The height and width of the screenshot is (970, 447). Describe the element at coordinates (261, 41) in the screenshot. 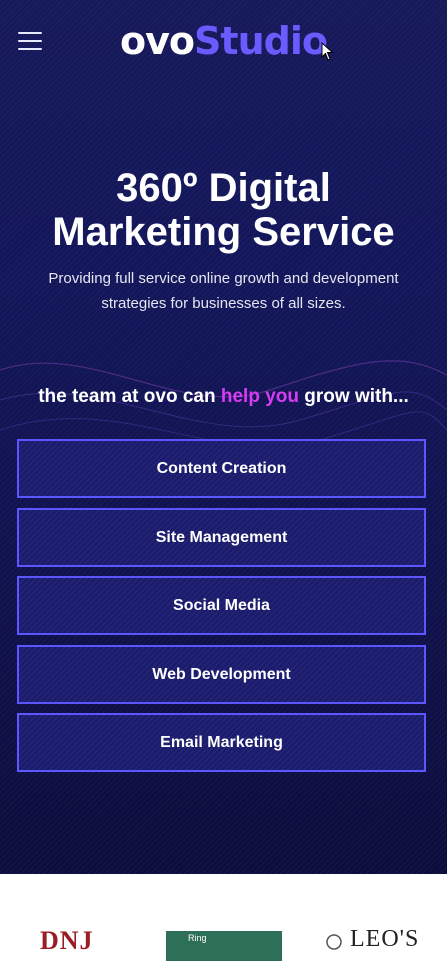

I see `logo-text-studio: Studio` at that location.